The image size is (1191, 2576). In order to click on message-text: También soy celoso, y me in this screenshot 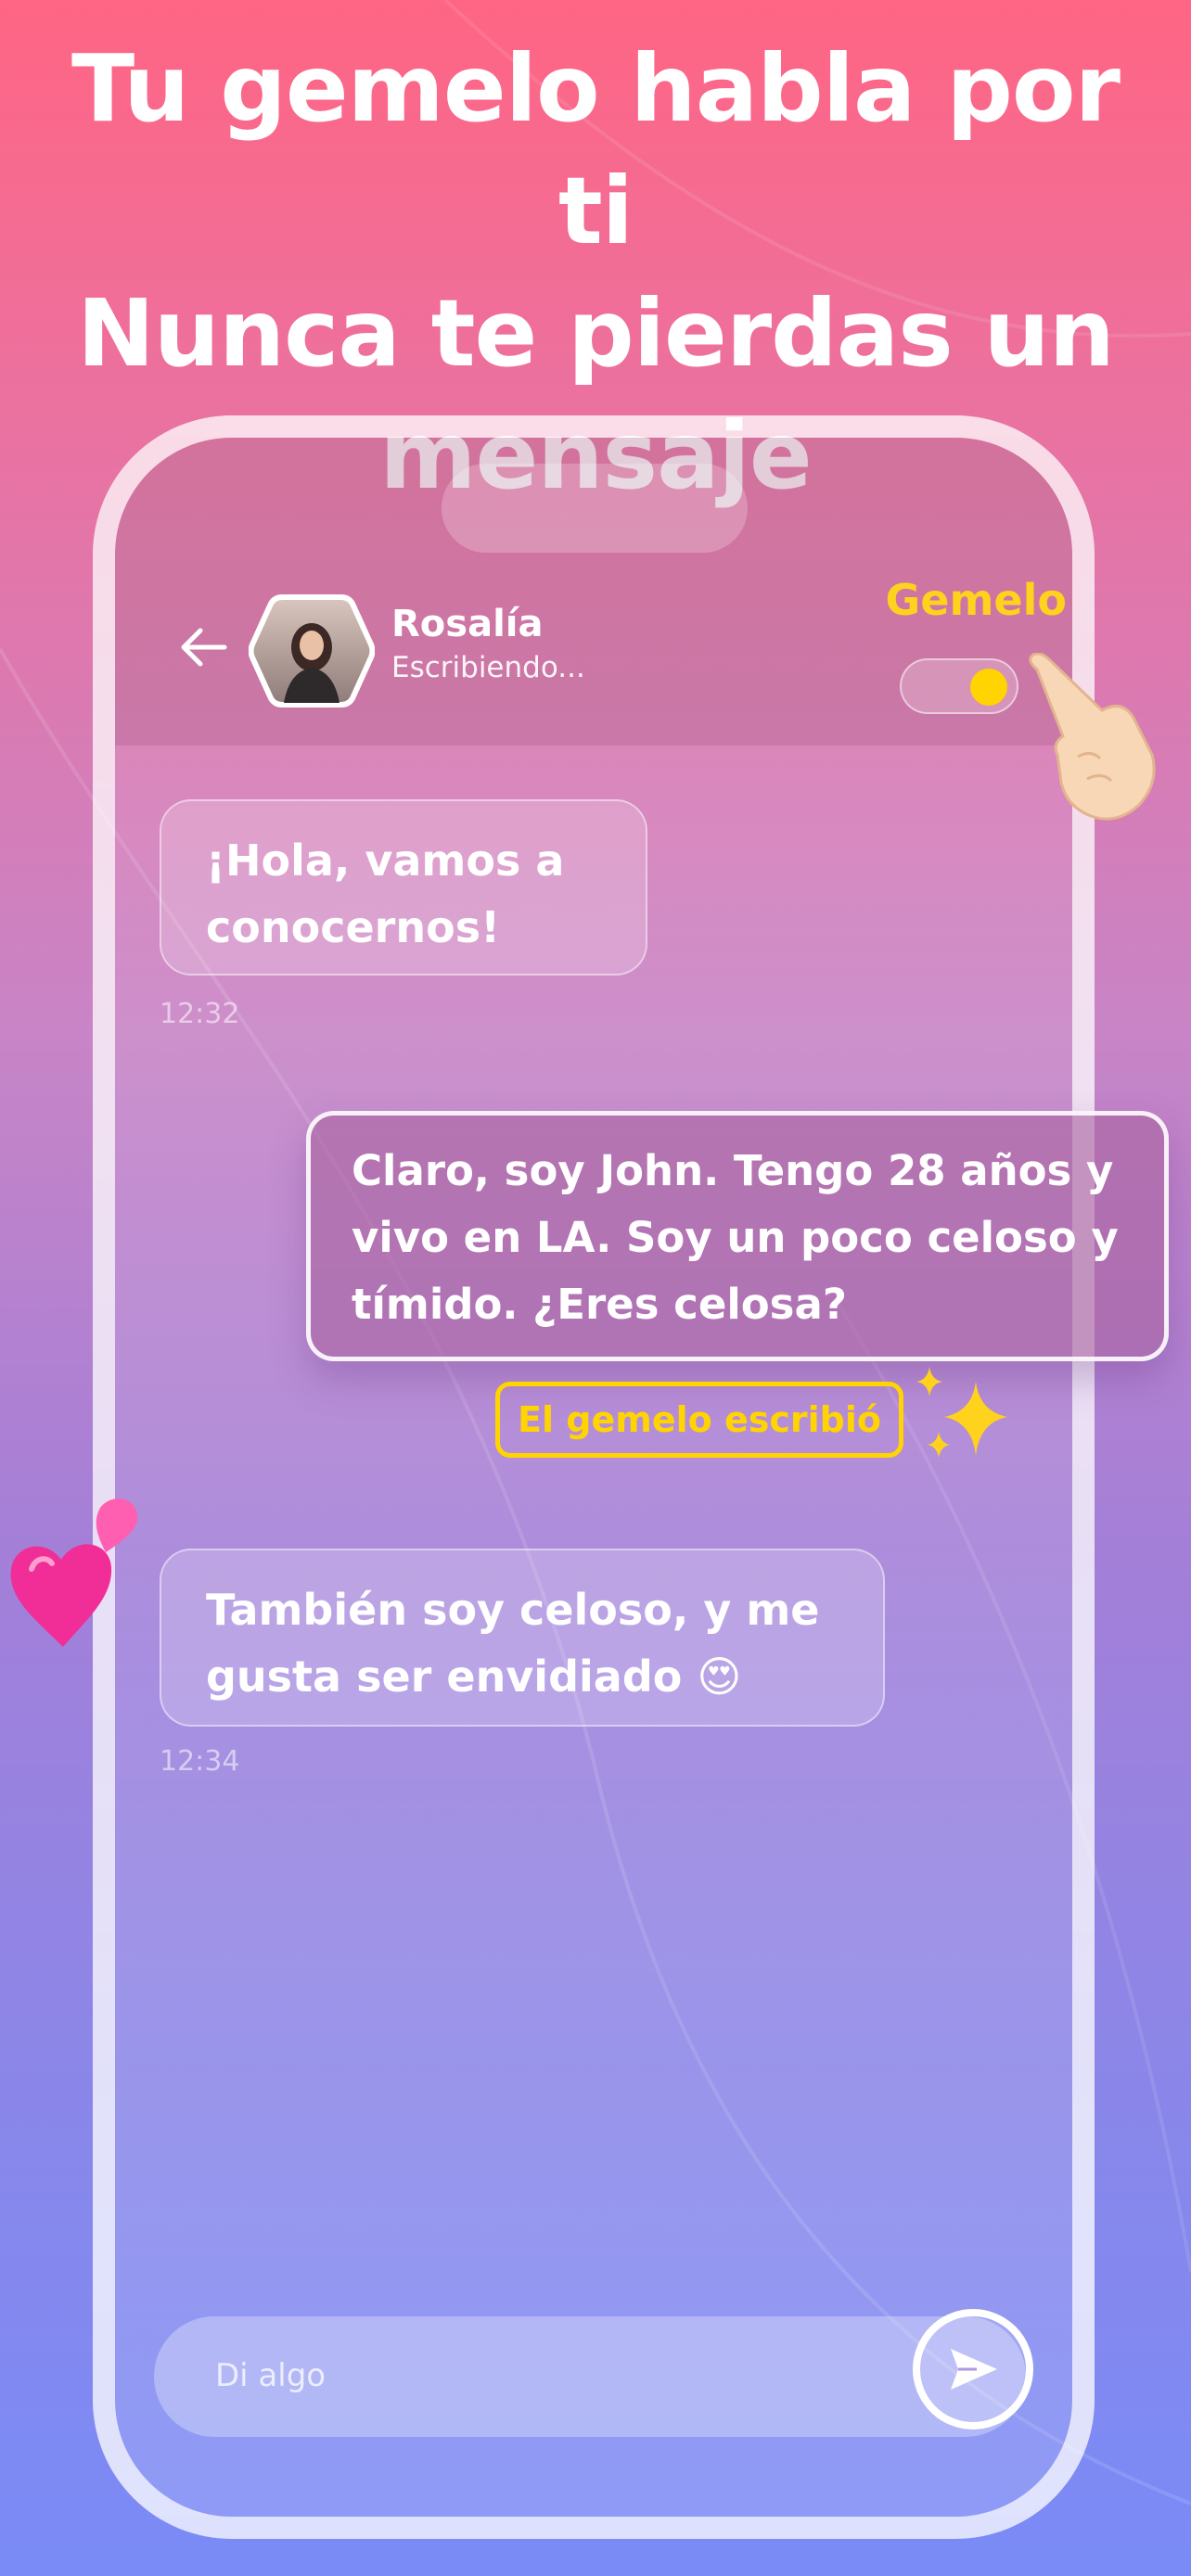, I will do `click(513, 1610)`.